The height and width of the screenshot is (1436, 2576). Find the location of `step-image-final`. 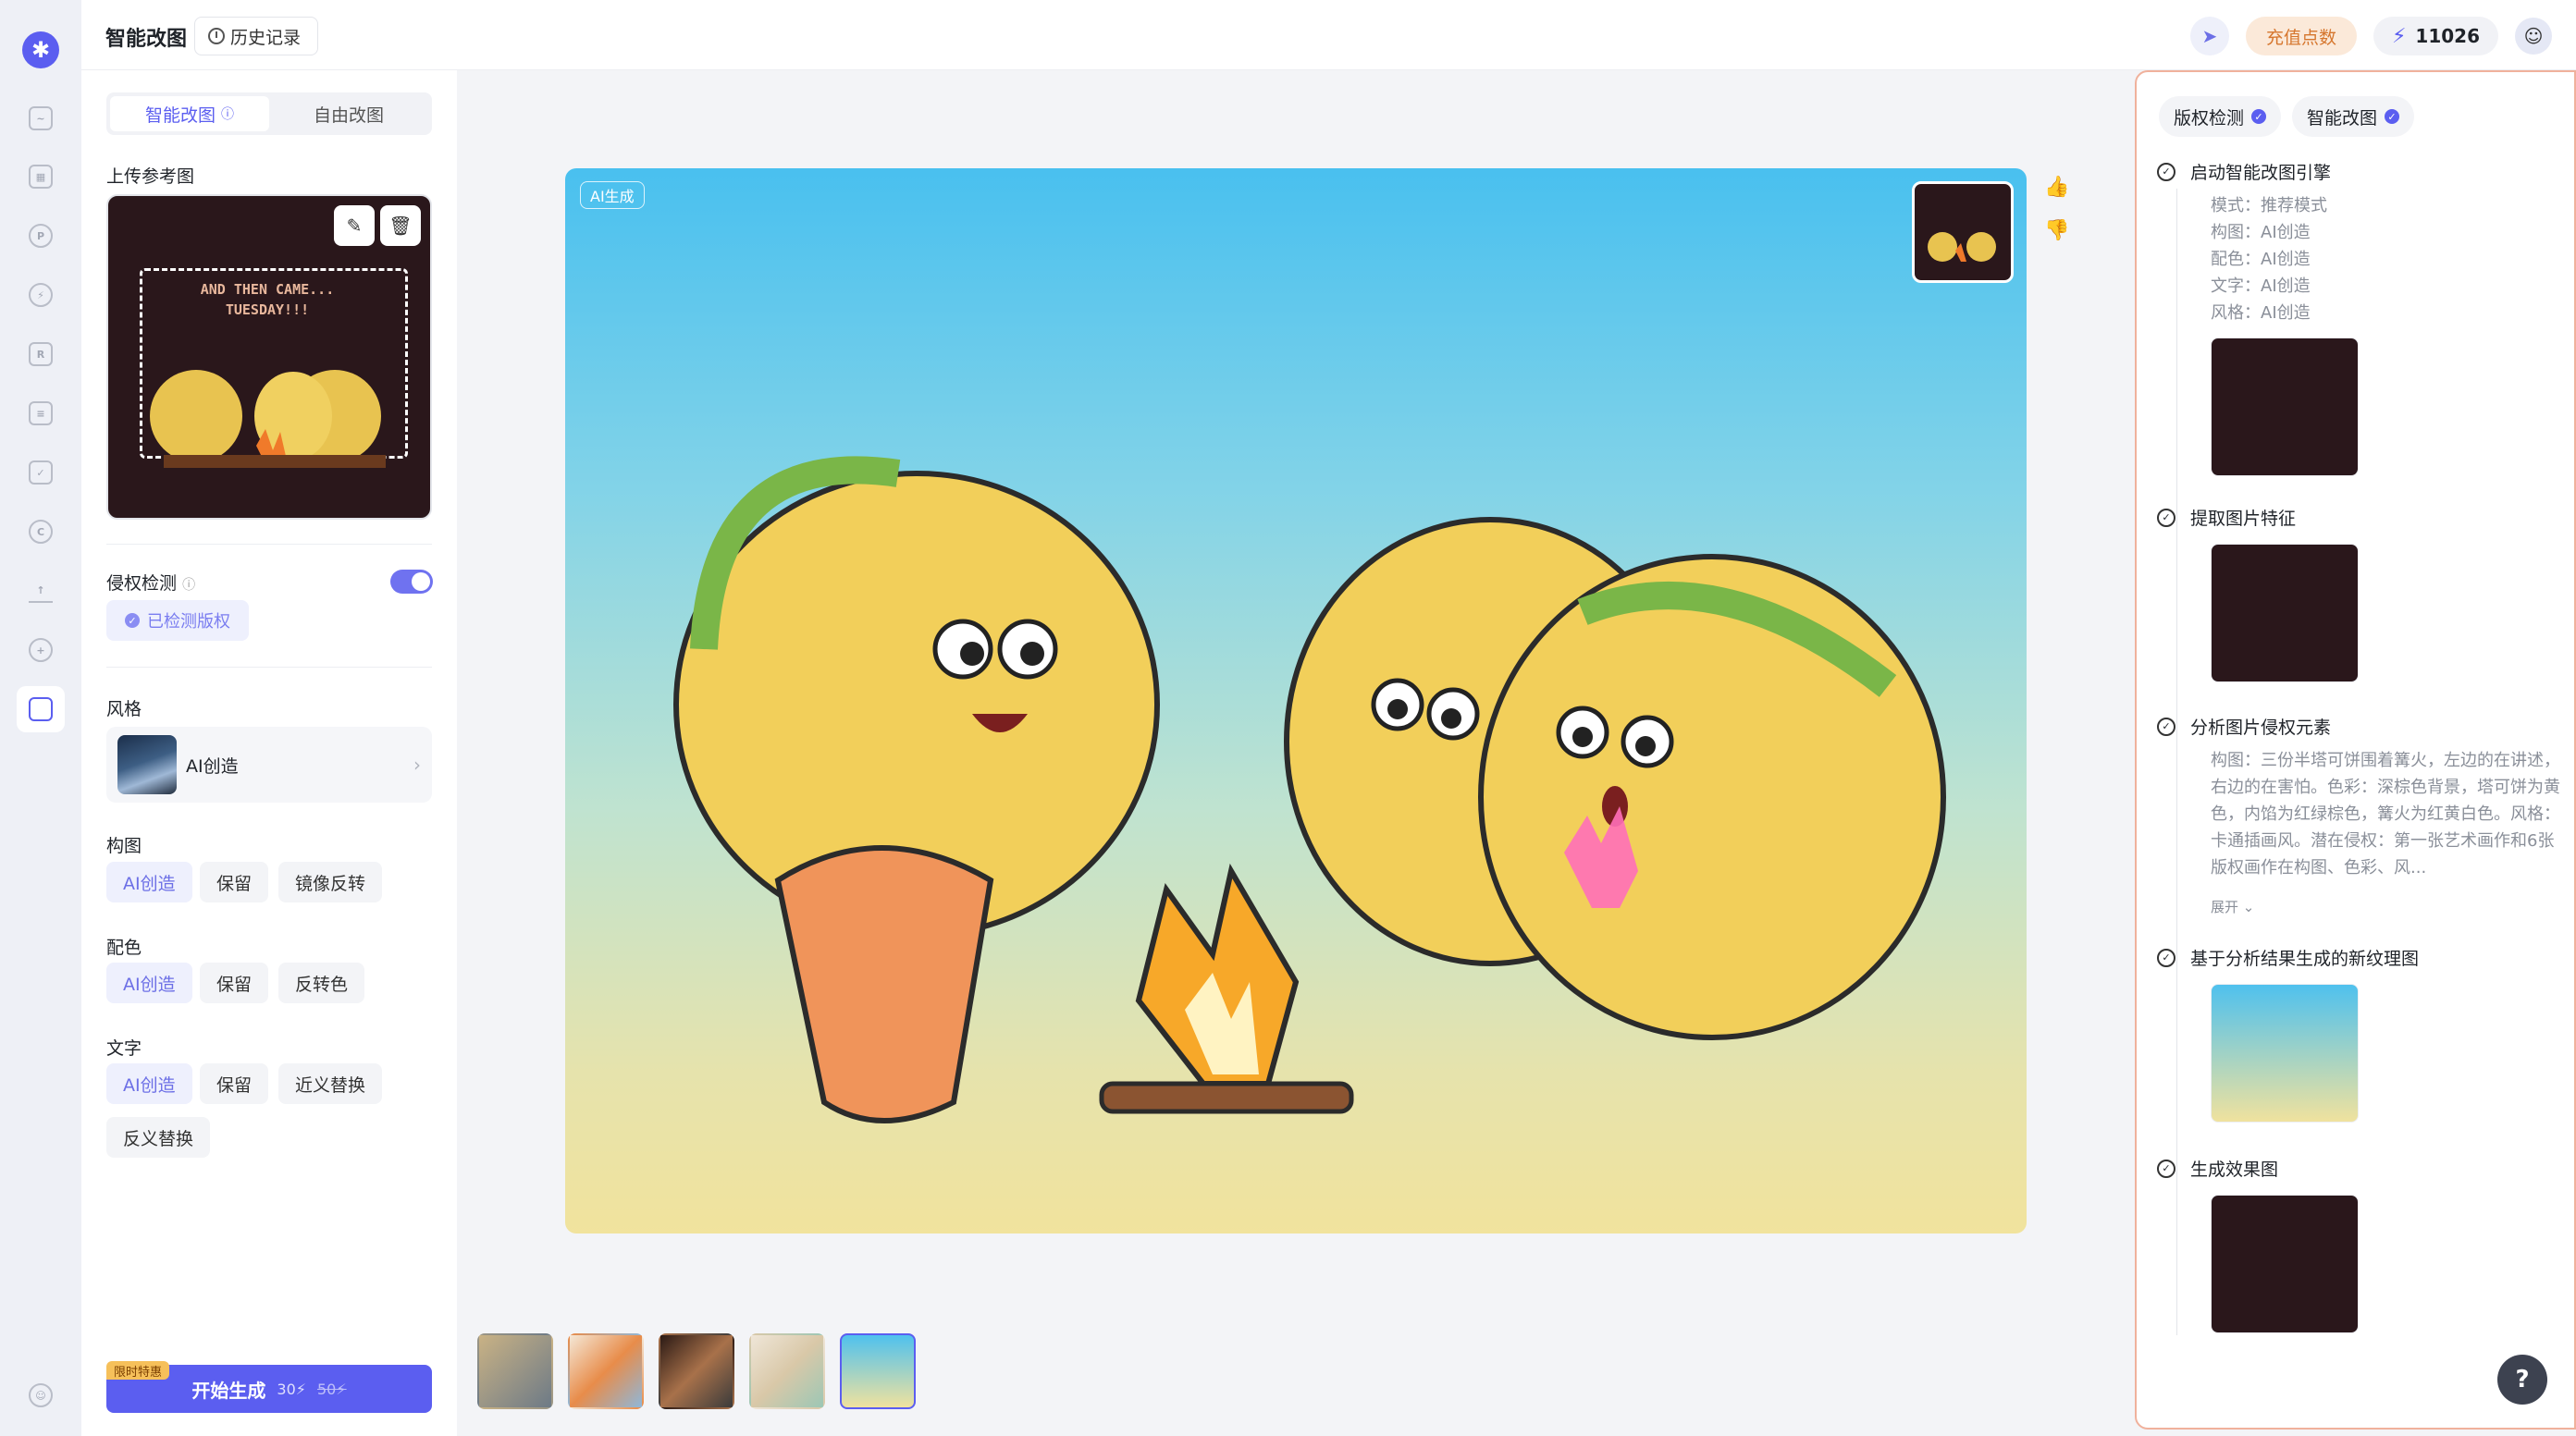

step-image-final is located at coordinates (2285, 1264).